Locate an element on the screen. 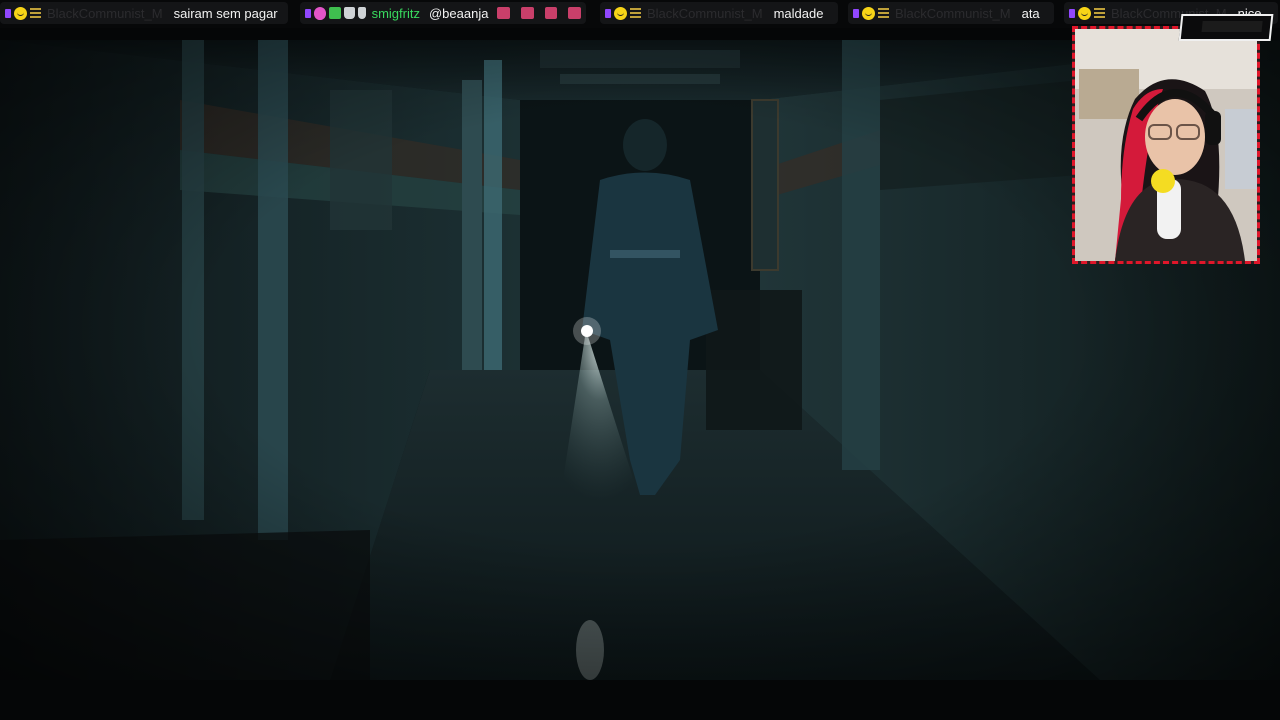  chat-message: smigfritz @beaanja is located at coordinates (443, 13).